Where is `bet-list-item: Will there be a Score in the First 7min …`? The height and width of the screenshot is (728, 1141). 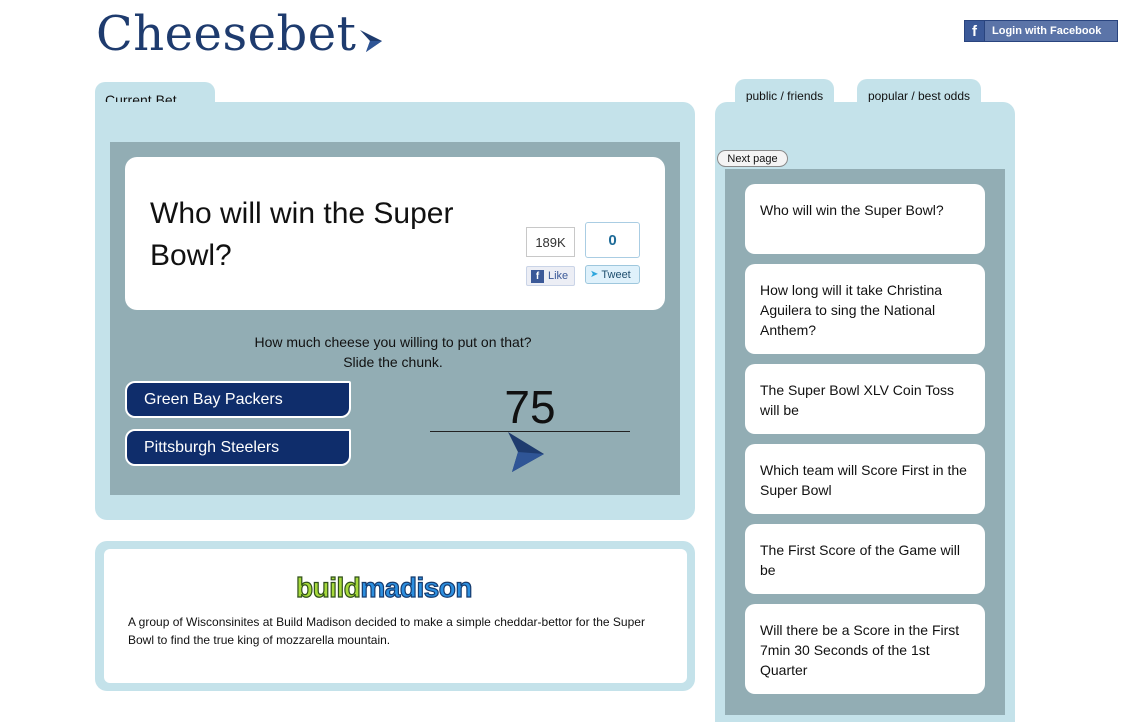
bet-list-item: Will there be a Score in the First 7min … is located at coordinates (865, 649).